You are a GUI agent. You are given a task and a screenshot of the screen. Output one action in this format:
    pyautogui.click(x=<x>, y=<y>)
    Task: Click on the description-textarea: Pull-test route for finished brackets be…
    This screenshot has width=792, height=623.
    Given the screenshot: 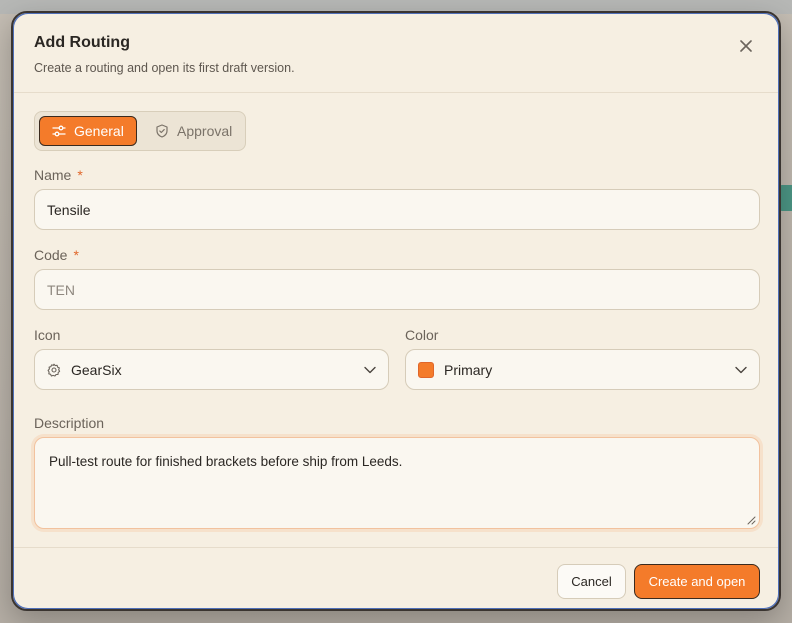 What is the action you would take?
    pyautogui.click(x=397, y=483)
    